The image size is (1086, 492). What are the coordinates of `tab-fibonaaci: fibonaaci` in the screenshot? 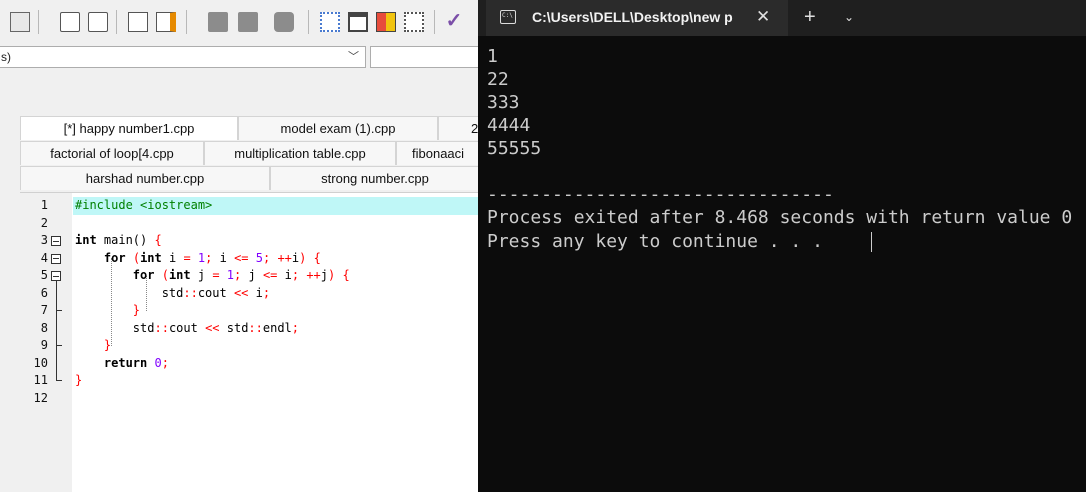 It's located at (437, 153).